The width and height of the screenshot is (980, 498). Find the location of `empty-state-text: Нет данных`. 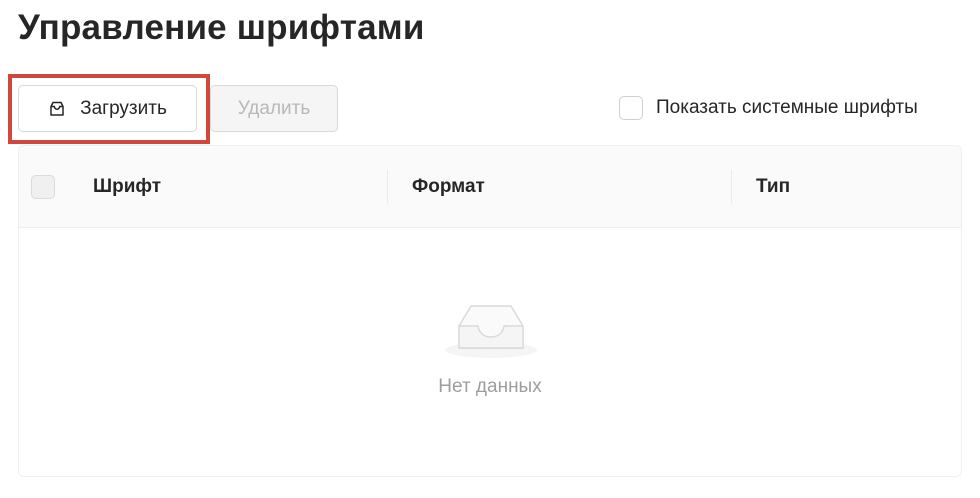

empty-state-text: Нет данных is located at coordinates (490, 386).